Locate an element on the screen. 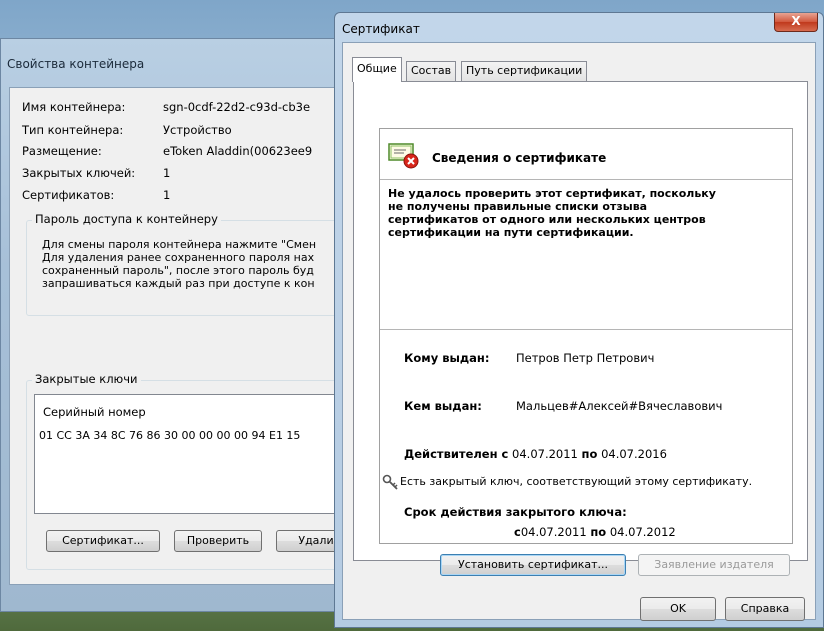 Image resolution: width=824 pixels, height=631 pixels. key-to-label: по is located at coordinates (598, 532).